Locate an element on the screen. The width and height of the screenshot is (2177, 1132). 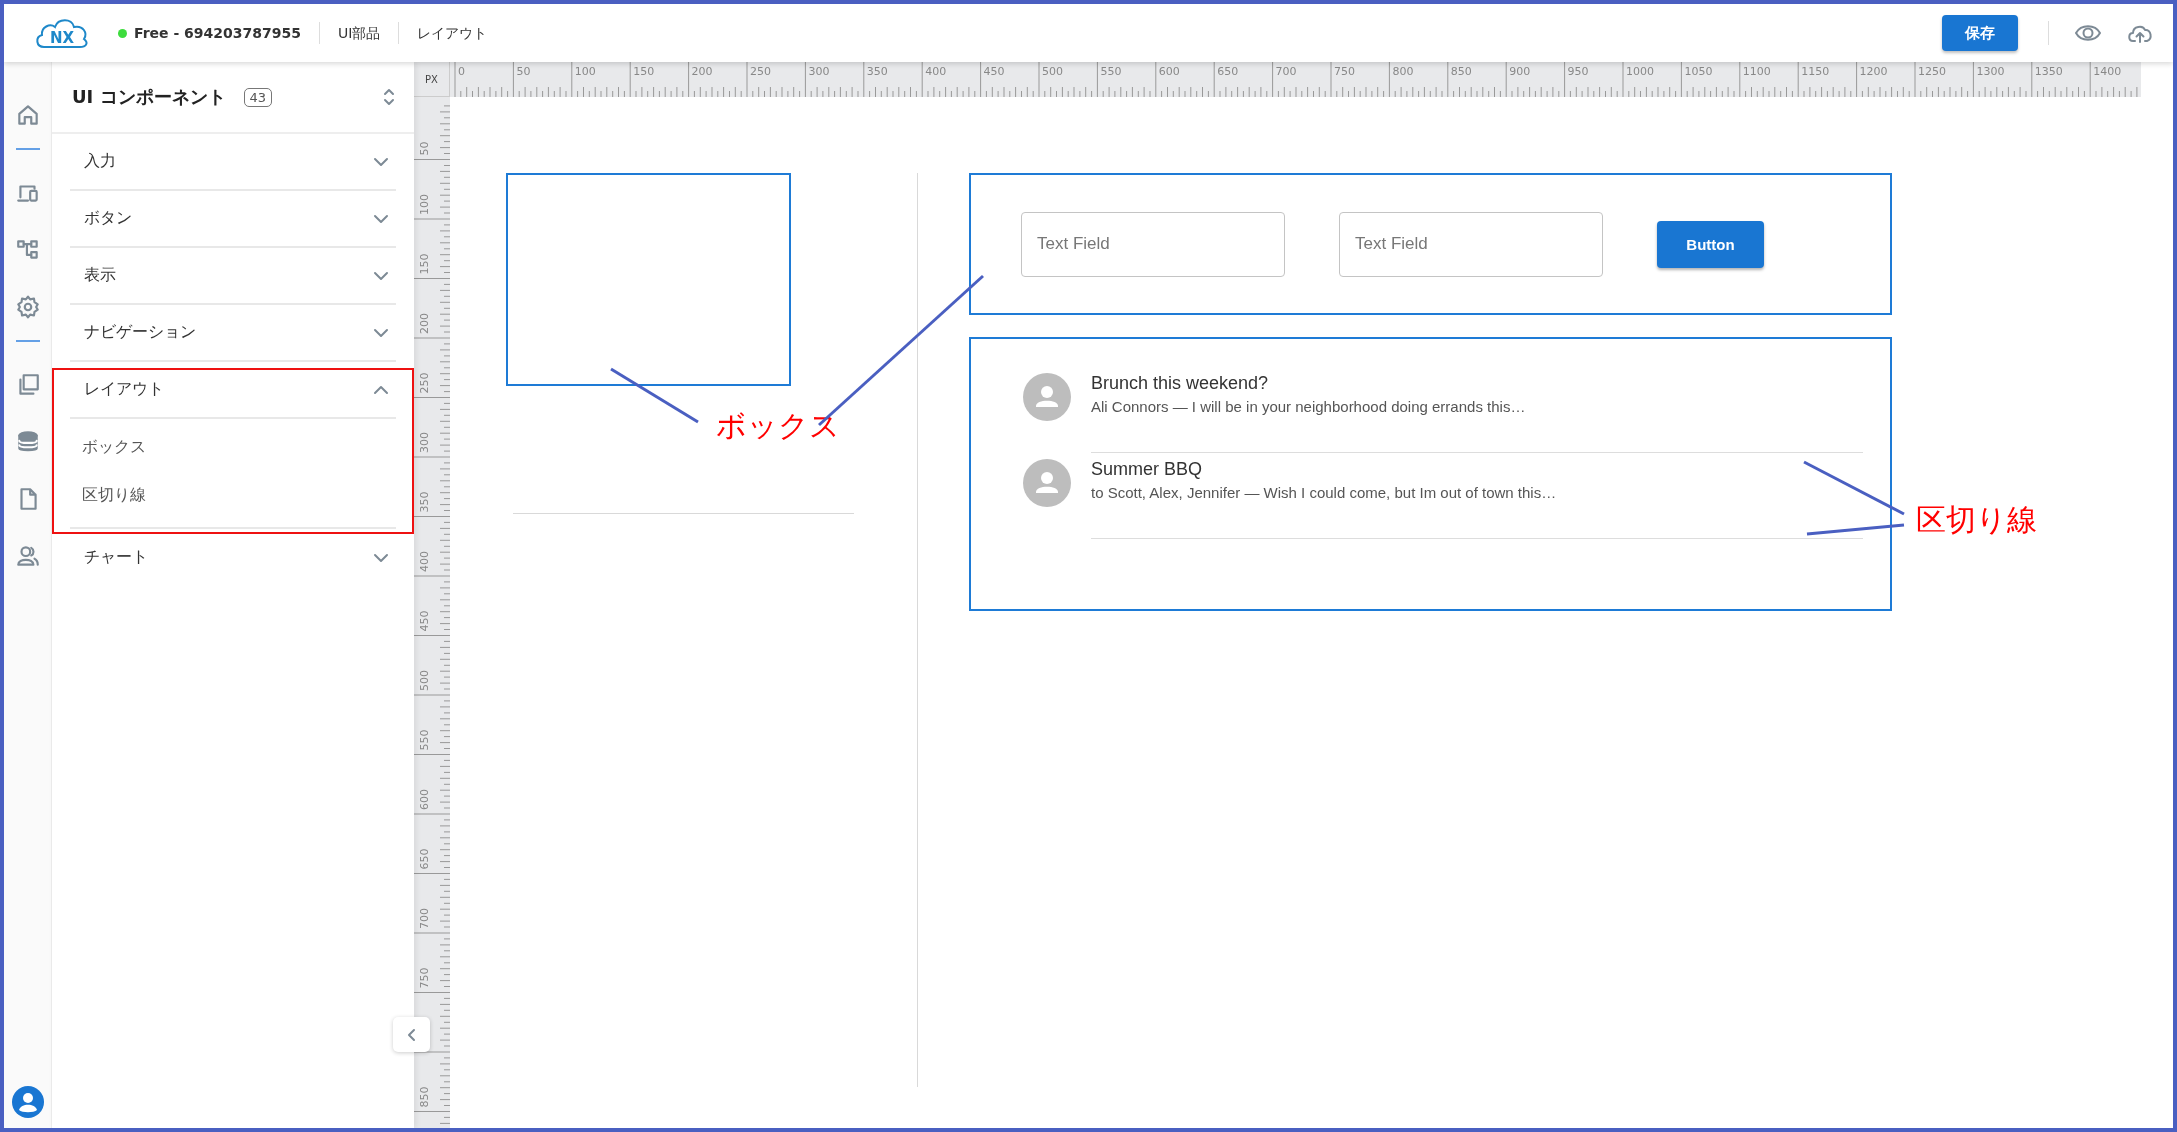
save-button: 保存 is located at coordinates (1980, 33).